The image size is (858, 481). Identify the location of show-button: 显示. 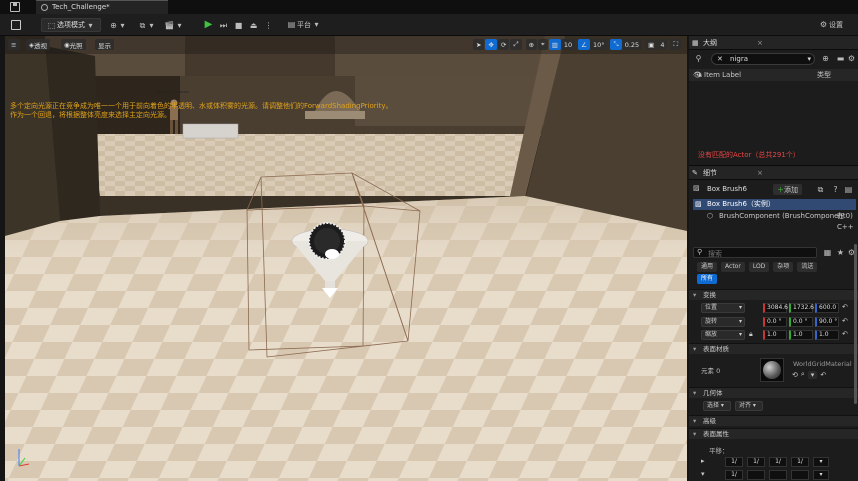
(104, 44).